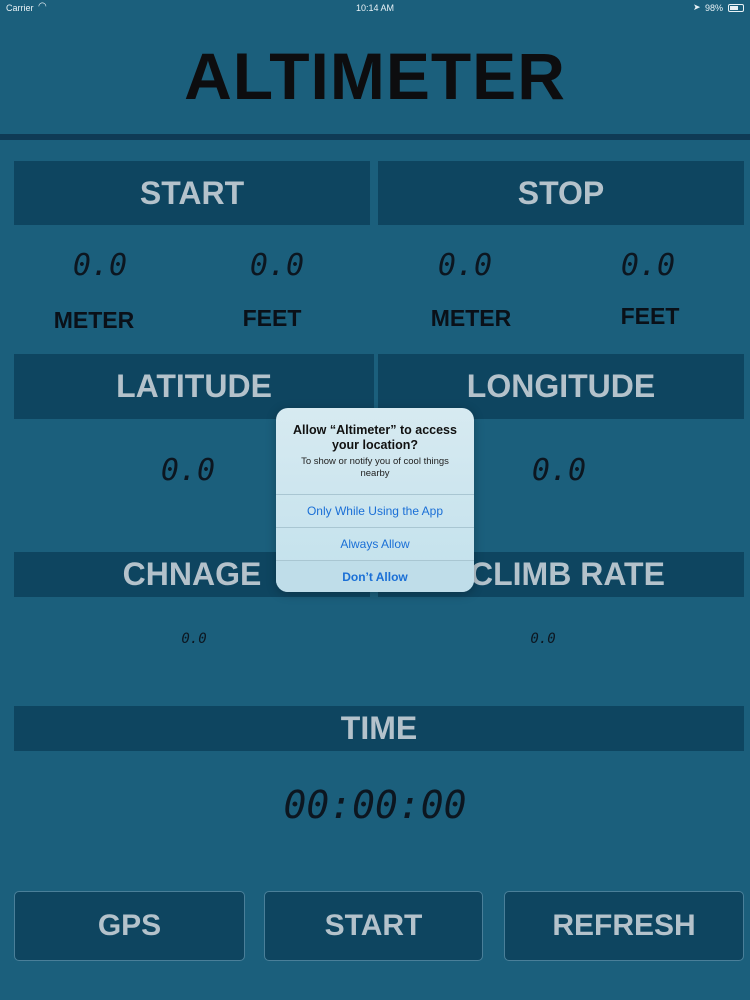 The width and height of the screenshot is (750, 1000). Describe the element at coordinates (373, 926) in the screenshot. I see `start-button: START` at that location.